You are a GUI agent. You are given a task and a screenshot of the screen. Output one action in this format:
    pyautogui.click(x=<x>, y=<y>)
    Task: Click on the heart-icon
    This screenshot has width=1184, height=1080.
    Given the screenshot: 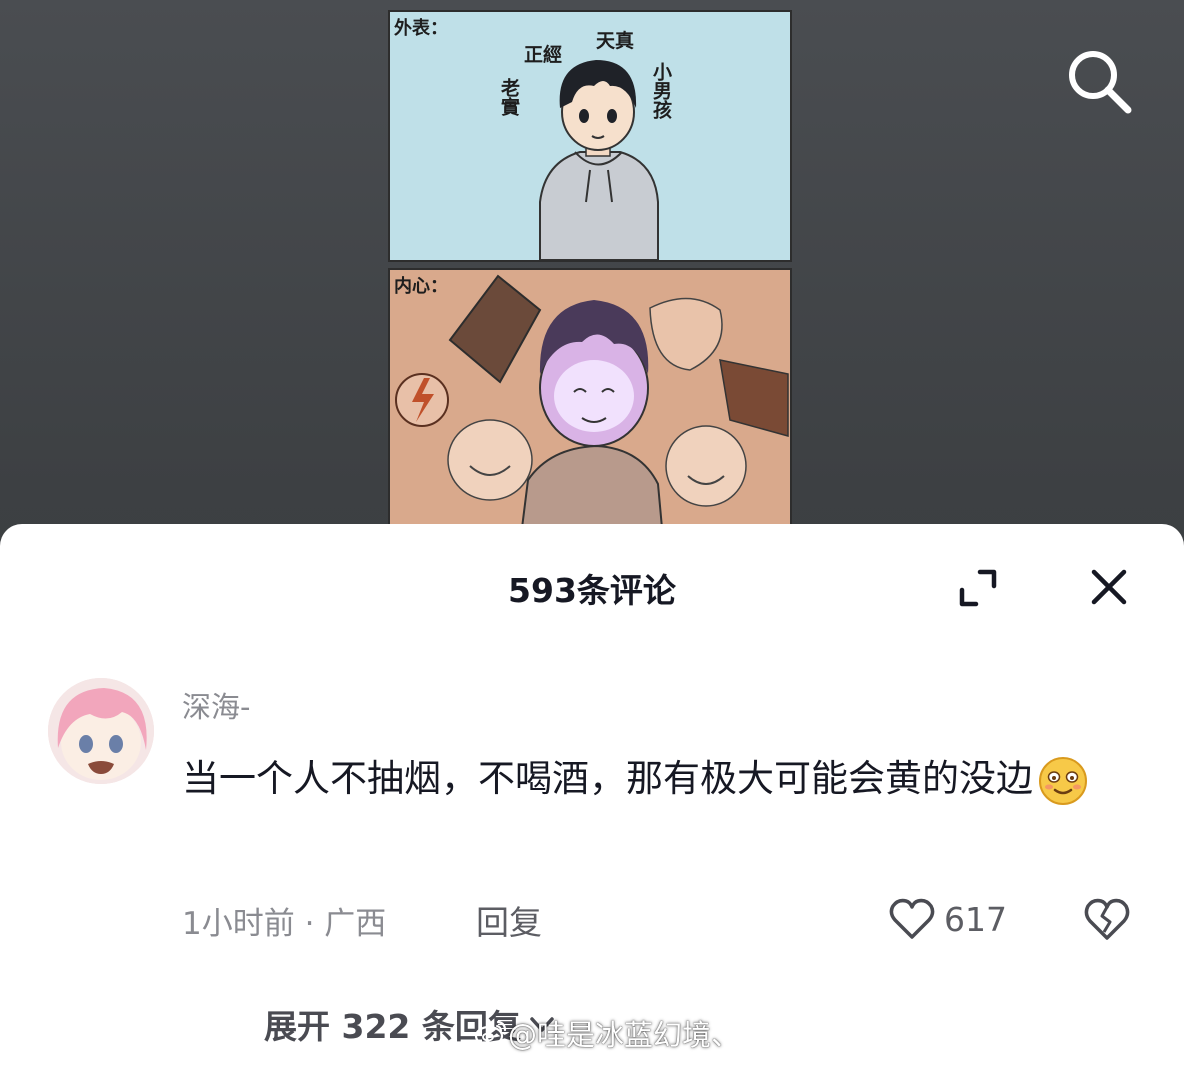 What is the action you would take?
    pyautogui.click(x=912, y=918)
    